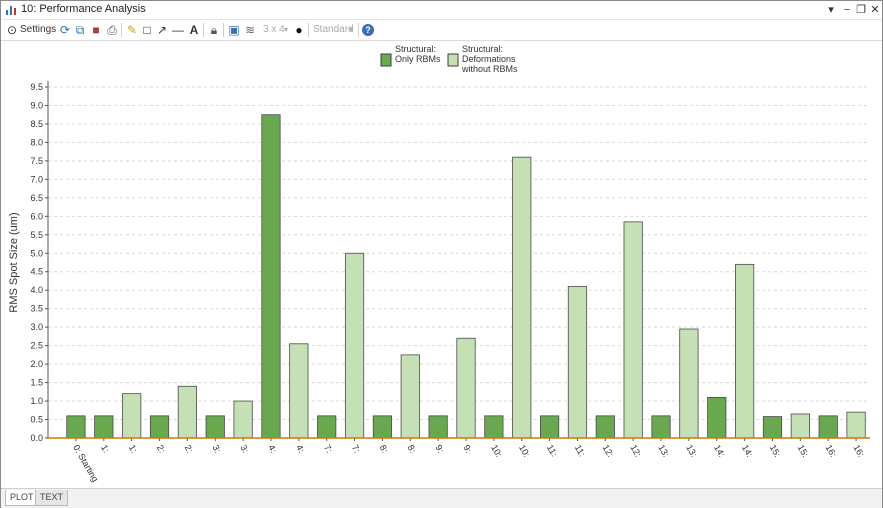 This screenshot has height=508, width=883. What do you see at coordinates (14, 262) in the screenshot?
I see `y-axis-label: RMS Spot Size (um)` at bounding box center [14, 262].